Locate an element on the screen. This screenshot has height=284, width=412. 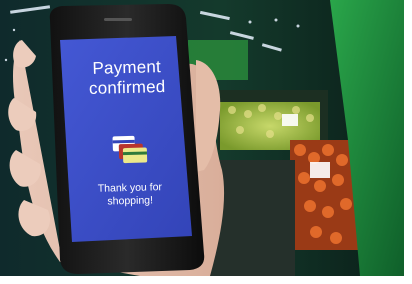
thank-you-message: Thank you for shopping! is located at coordinates (130, 194).